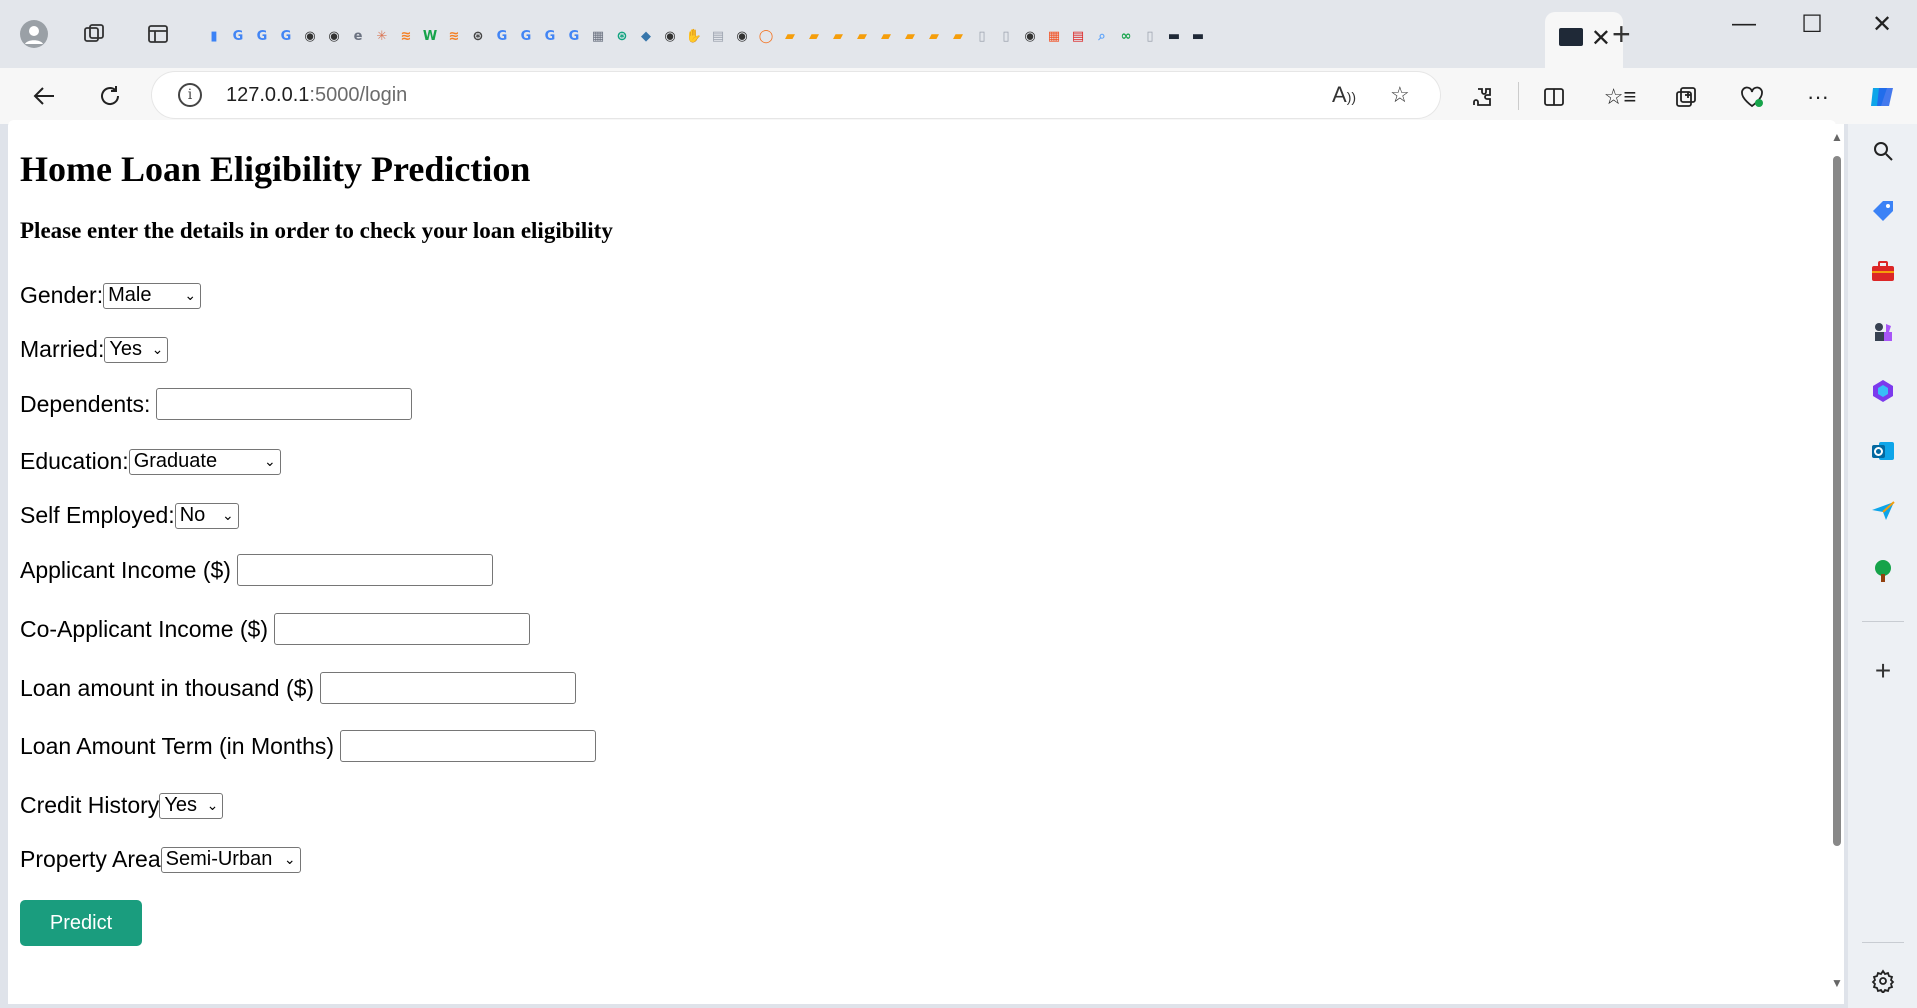 The height and width of the screenshot is (1008, 1917). What do you see at coordinates (364, 570) in the screenshot?
I see `applicant-income-input` at bounding box center [364, 570].